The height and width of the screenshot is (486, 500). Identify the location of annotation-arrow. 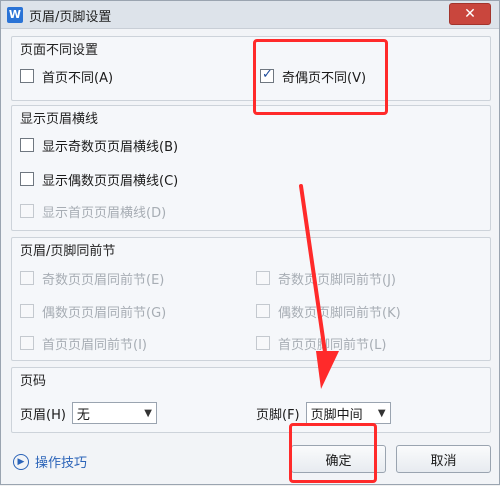
(319, 286).